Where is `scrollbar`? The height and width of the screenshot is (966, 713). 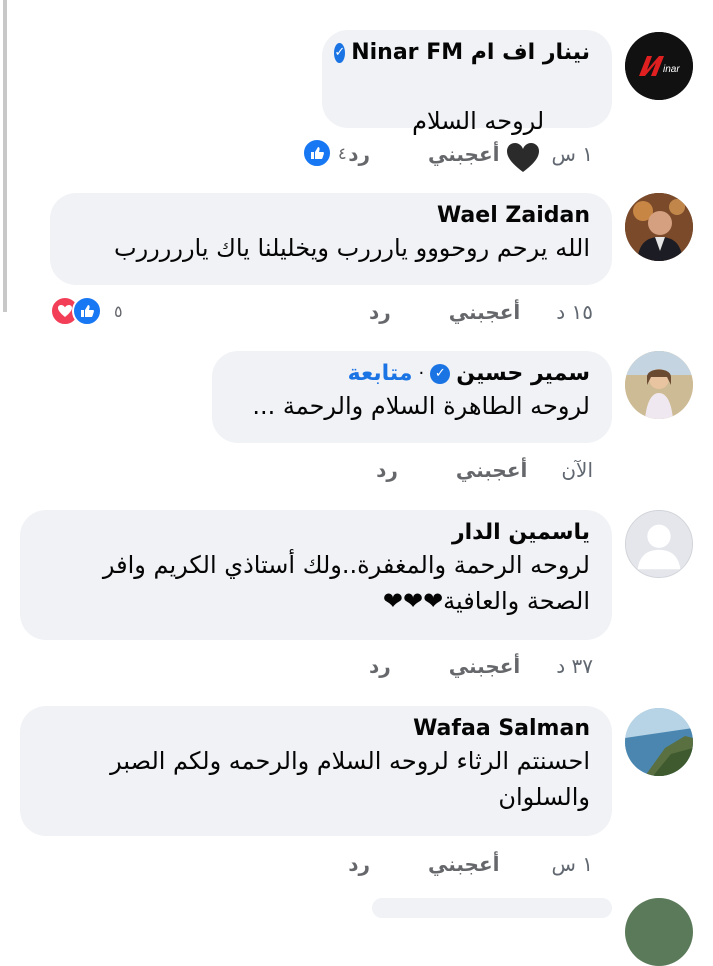 scrollbar is located at coordinates (5, 156).